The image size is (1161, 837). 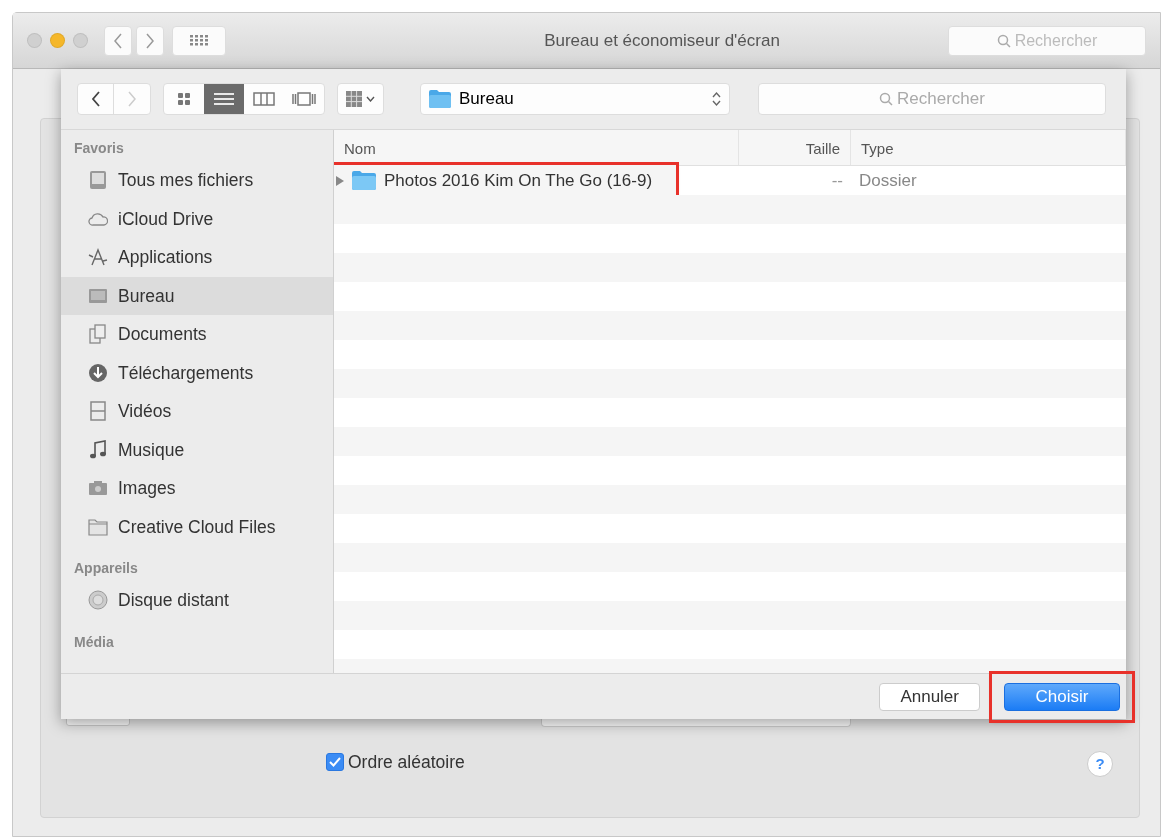 What do you see at coordinates (197, 526) in the screenshot?
I see `sidebar-item: Creative Cloud Files` at bounding box center [197, 526].